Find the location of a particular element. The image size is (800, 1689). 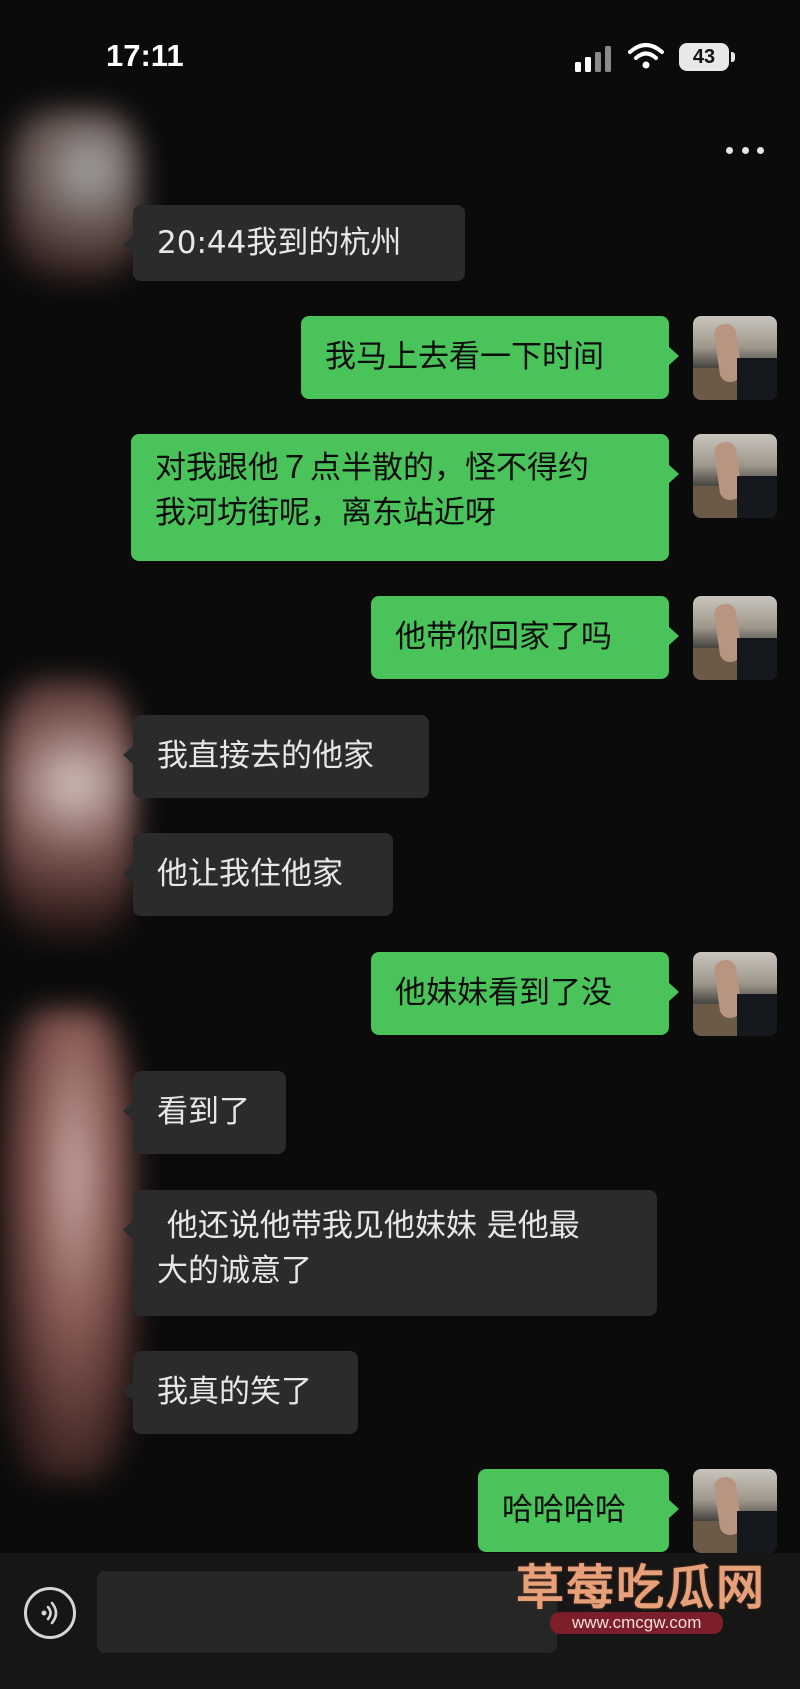

incoming-message: 我直接去的他家 is located at coordinates (276, 756).